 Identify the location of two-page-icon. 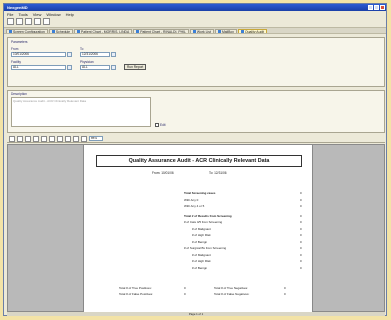
(68, 138).